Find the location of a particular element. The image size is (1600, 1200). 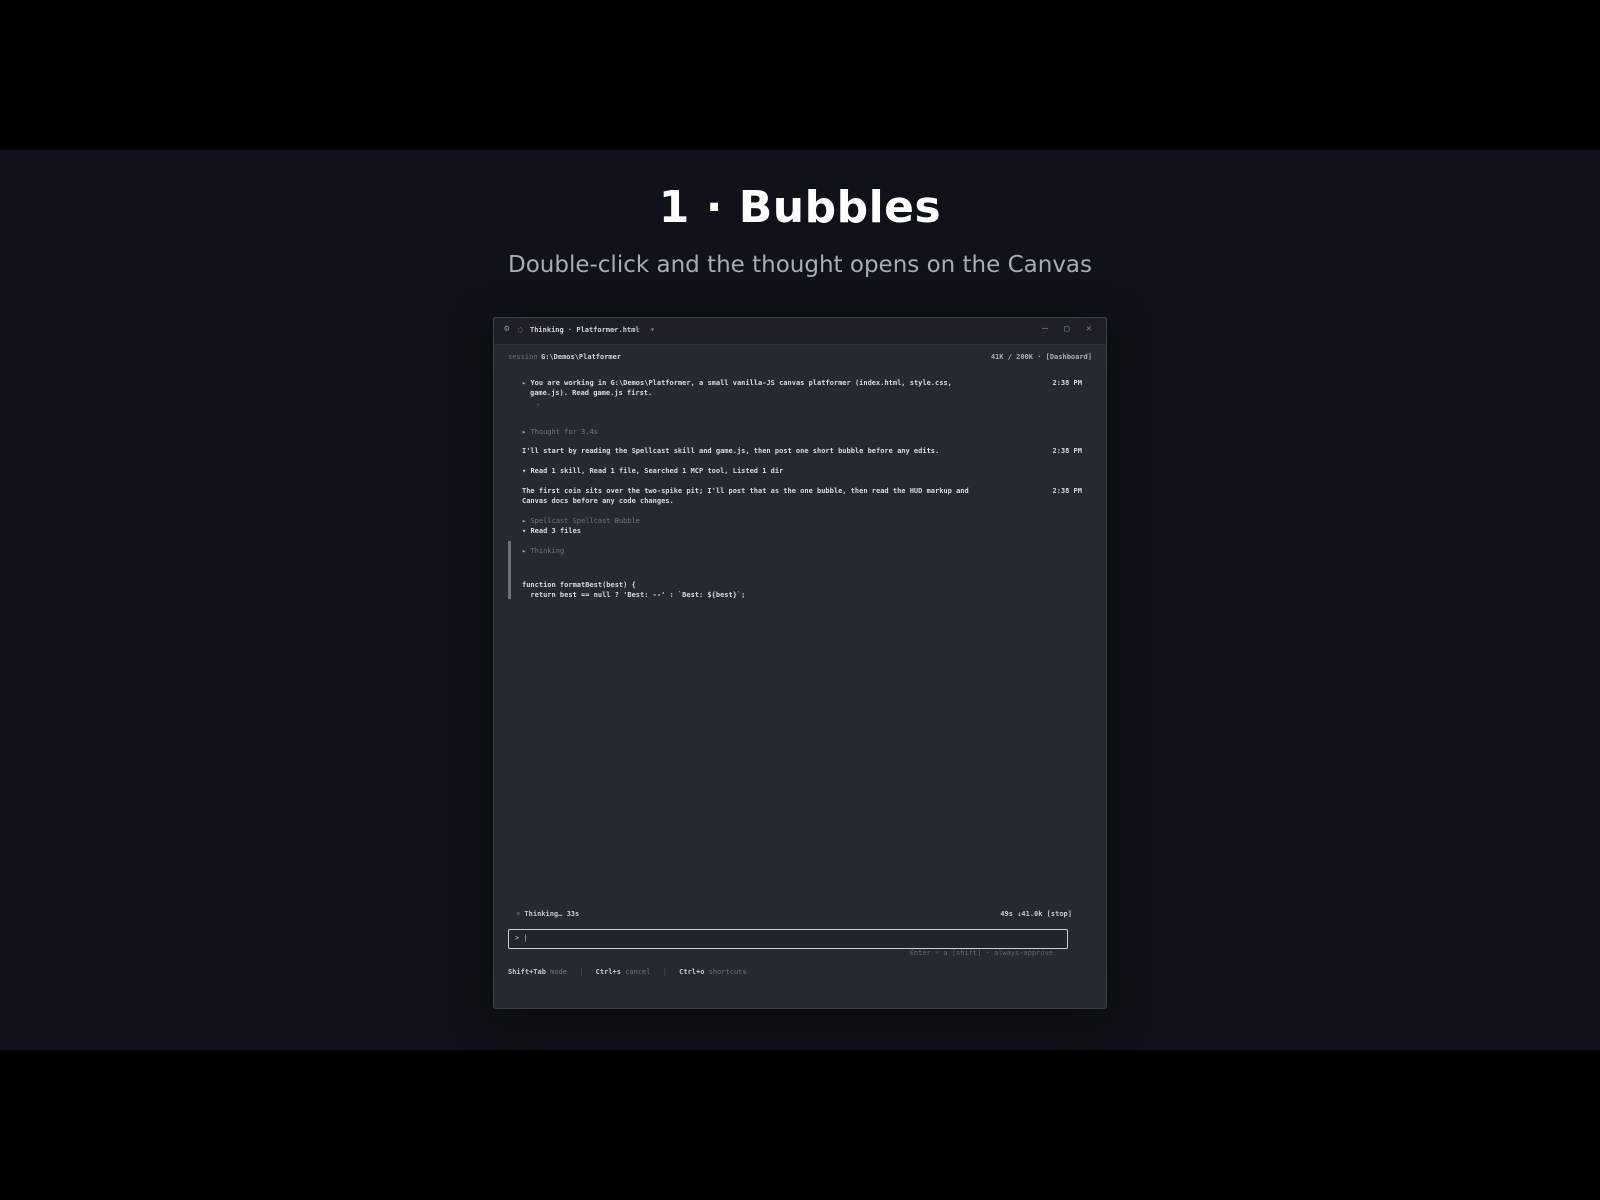

thought-label: Thought for 3.4s is located at coordinates (564, 432).